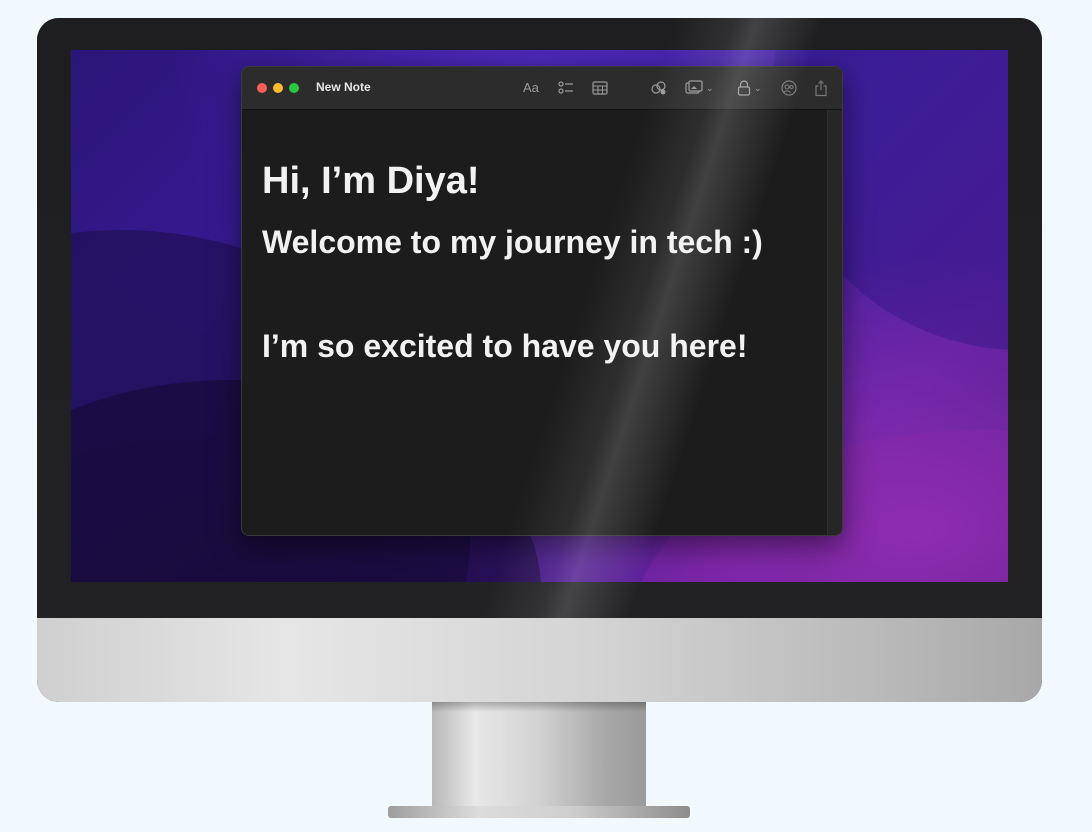  I want to click on lock-button: ⌄, so click(749, 88).